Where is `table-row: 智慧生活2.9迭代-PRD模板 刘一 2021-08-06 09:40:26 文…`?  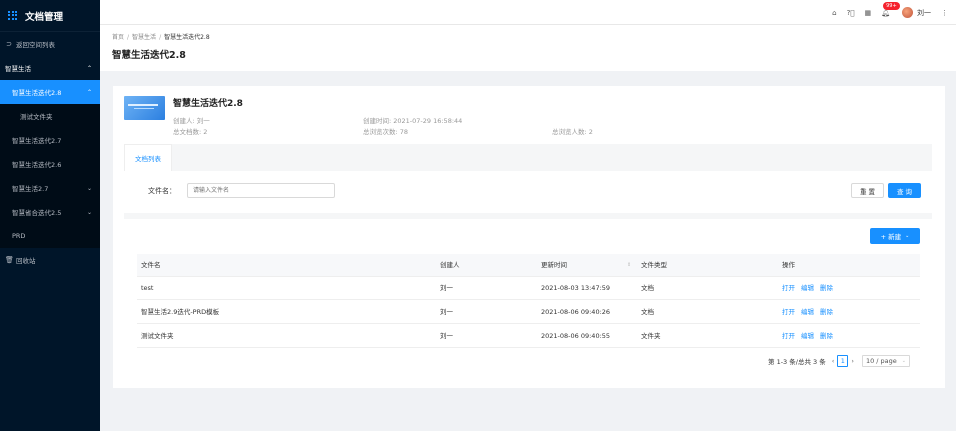 table-row: 智慧生活2.9迭代-PRD模板 刘一 2021-08-06 09:40:26 文… is located at coordinates (528, 312).